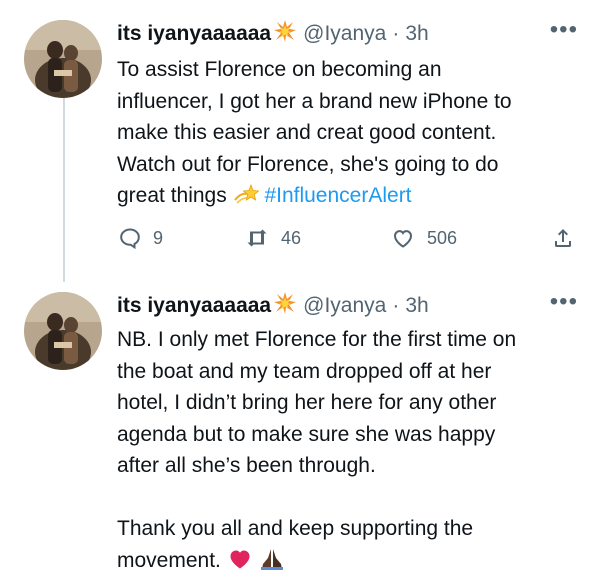  What do you see at coordinates (272, 238) in the screenshot?
I see `retweet-button: 46` at bounding box center [272, 238].